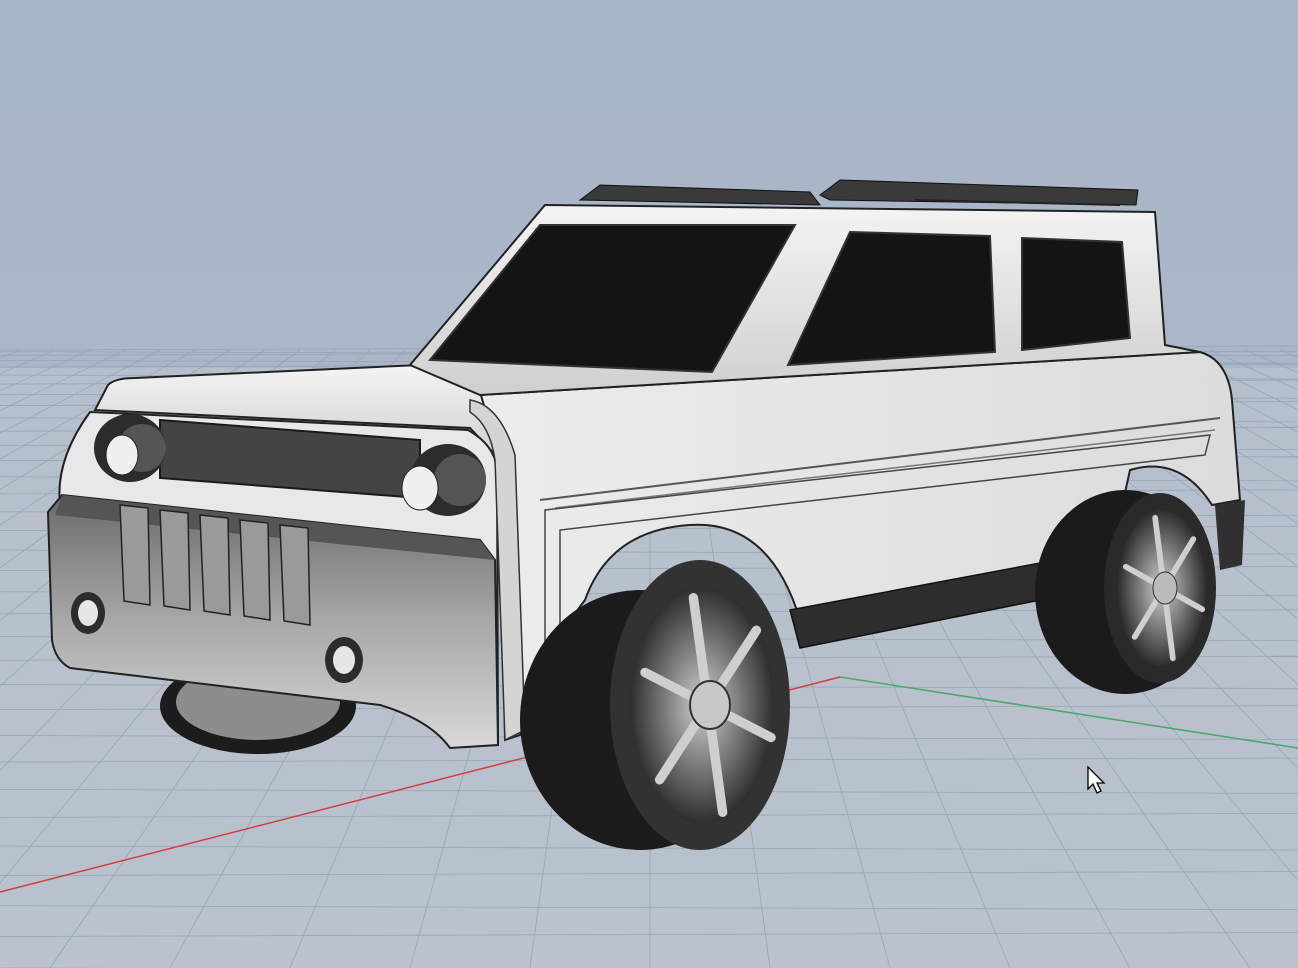 The image size is (1298, 968). What do you see at coordinates (344, 660) in the screenshot?
I see `right-fog-light` at bounding box center [344, 660].